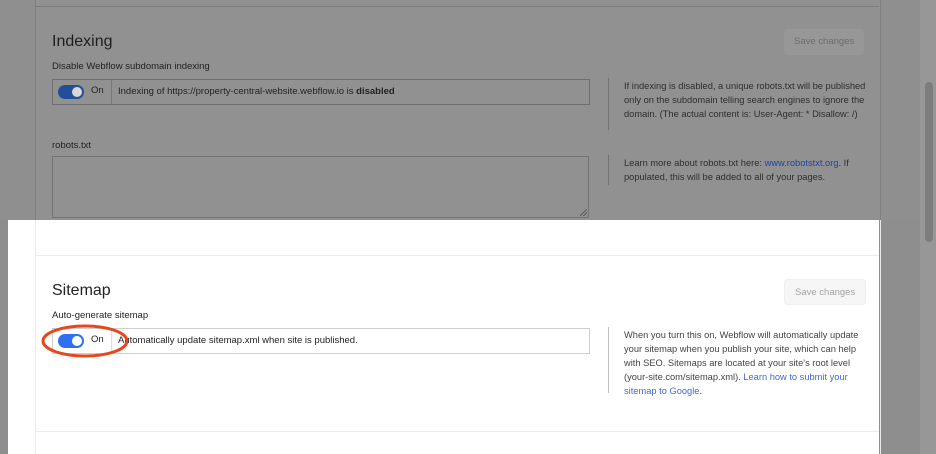  I want to click on indexing-save-button: Save changes, so click(824, 42).